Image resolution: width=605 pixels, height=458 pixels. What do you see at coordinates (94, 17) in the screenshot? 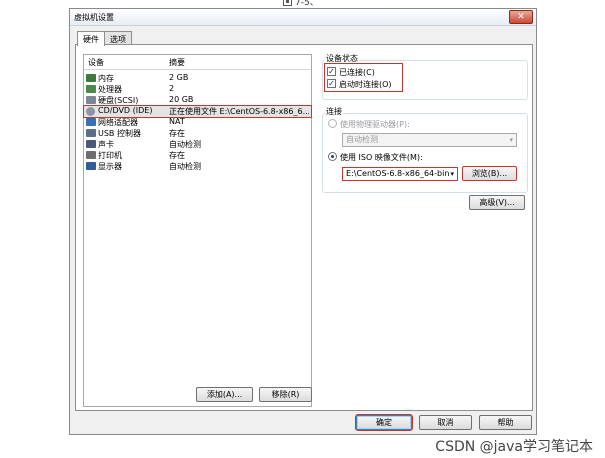
I see `window-title: 虚拟机设置` at bounding box center [94, 17].